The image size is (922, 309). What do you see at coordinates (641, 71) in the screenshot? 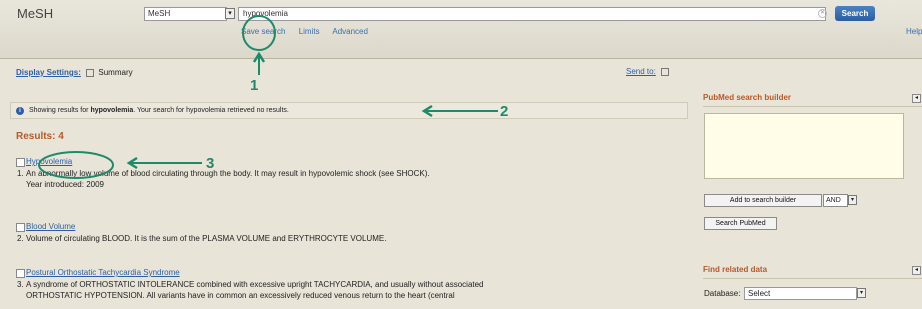
I see `send-to-link: Send to:` at bounding box center [641, 71].